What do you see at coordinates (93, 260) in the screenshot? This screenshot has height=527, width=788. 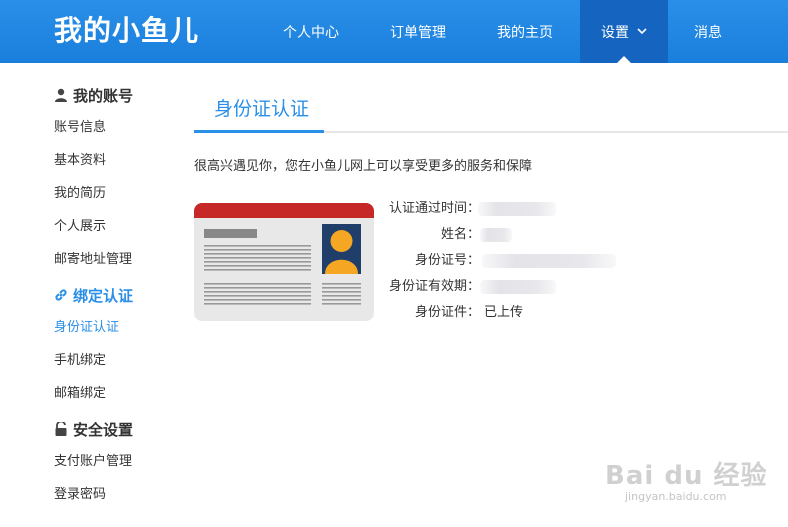 I see `sidebar-item-address: 邮寄地址管理` at bounding box center [93, 260].